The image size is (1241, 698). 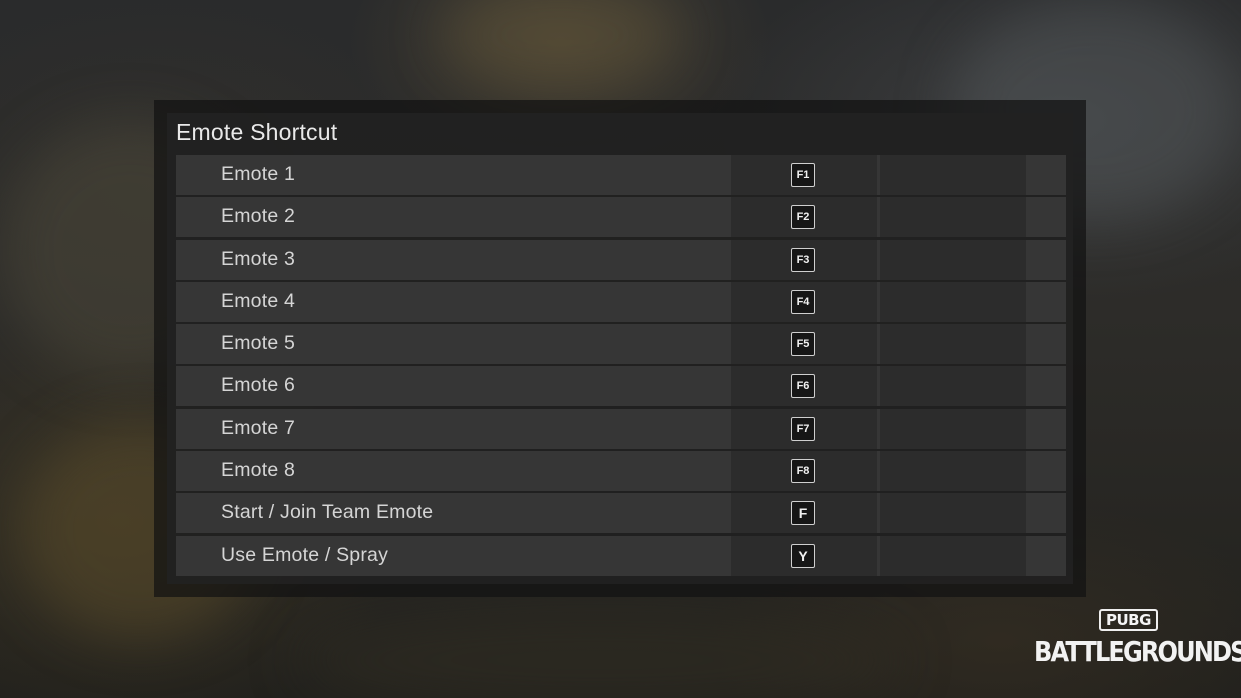 I want to click on primary-key-slot: F, so click(x=804, y=513).